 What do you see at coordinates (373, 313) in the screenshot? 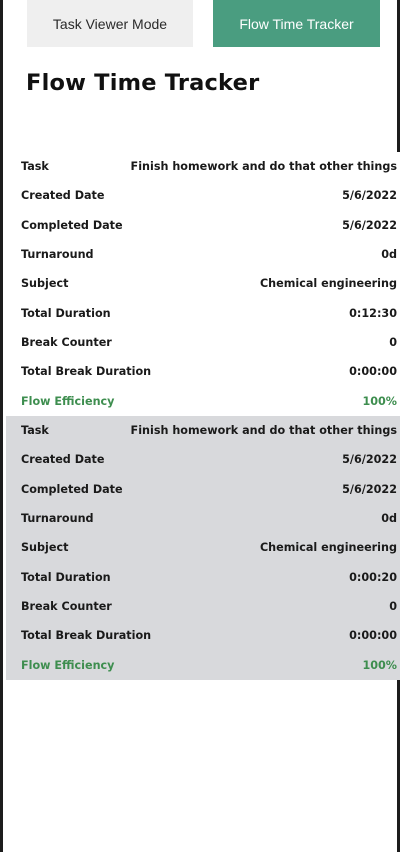
I see `row-value: 0:12:30` at bounding box center [373, 313].